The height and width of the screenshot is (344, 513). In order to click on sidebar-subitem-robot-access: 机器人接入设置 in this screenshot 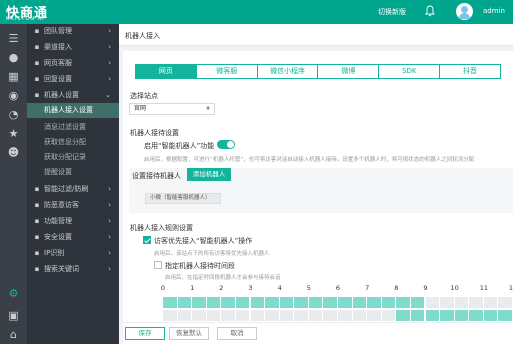, I will do `click(73, 110)`.